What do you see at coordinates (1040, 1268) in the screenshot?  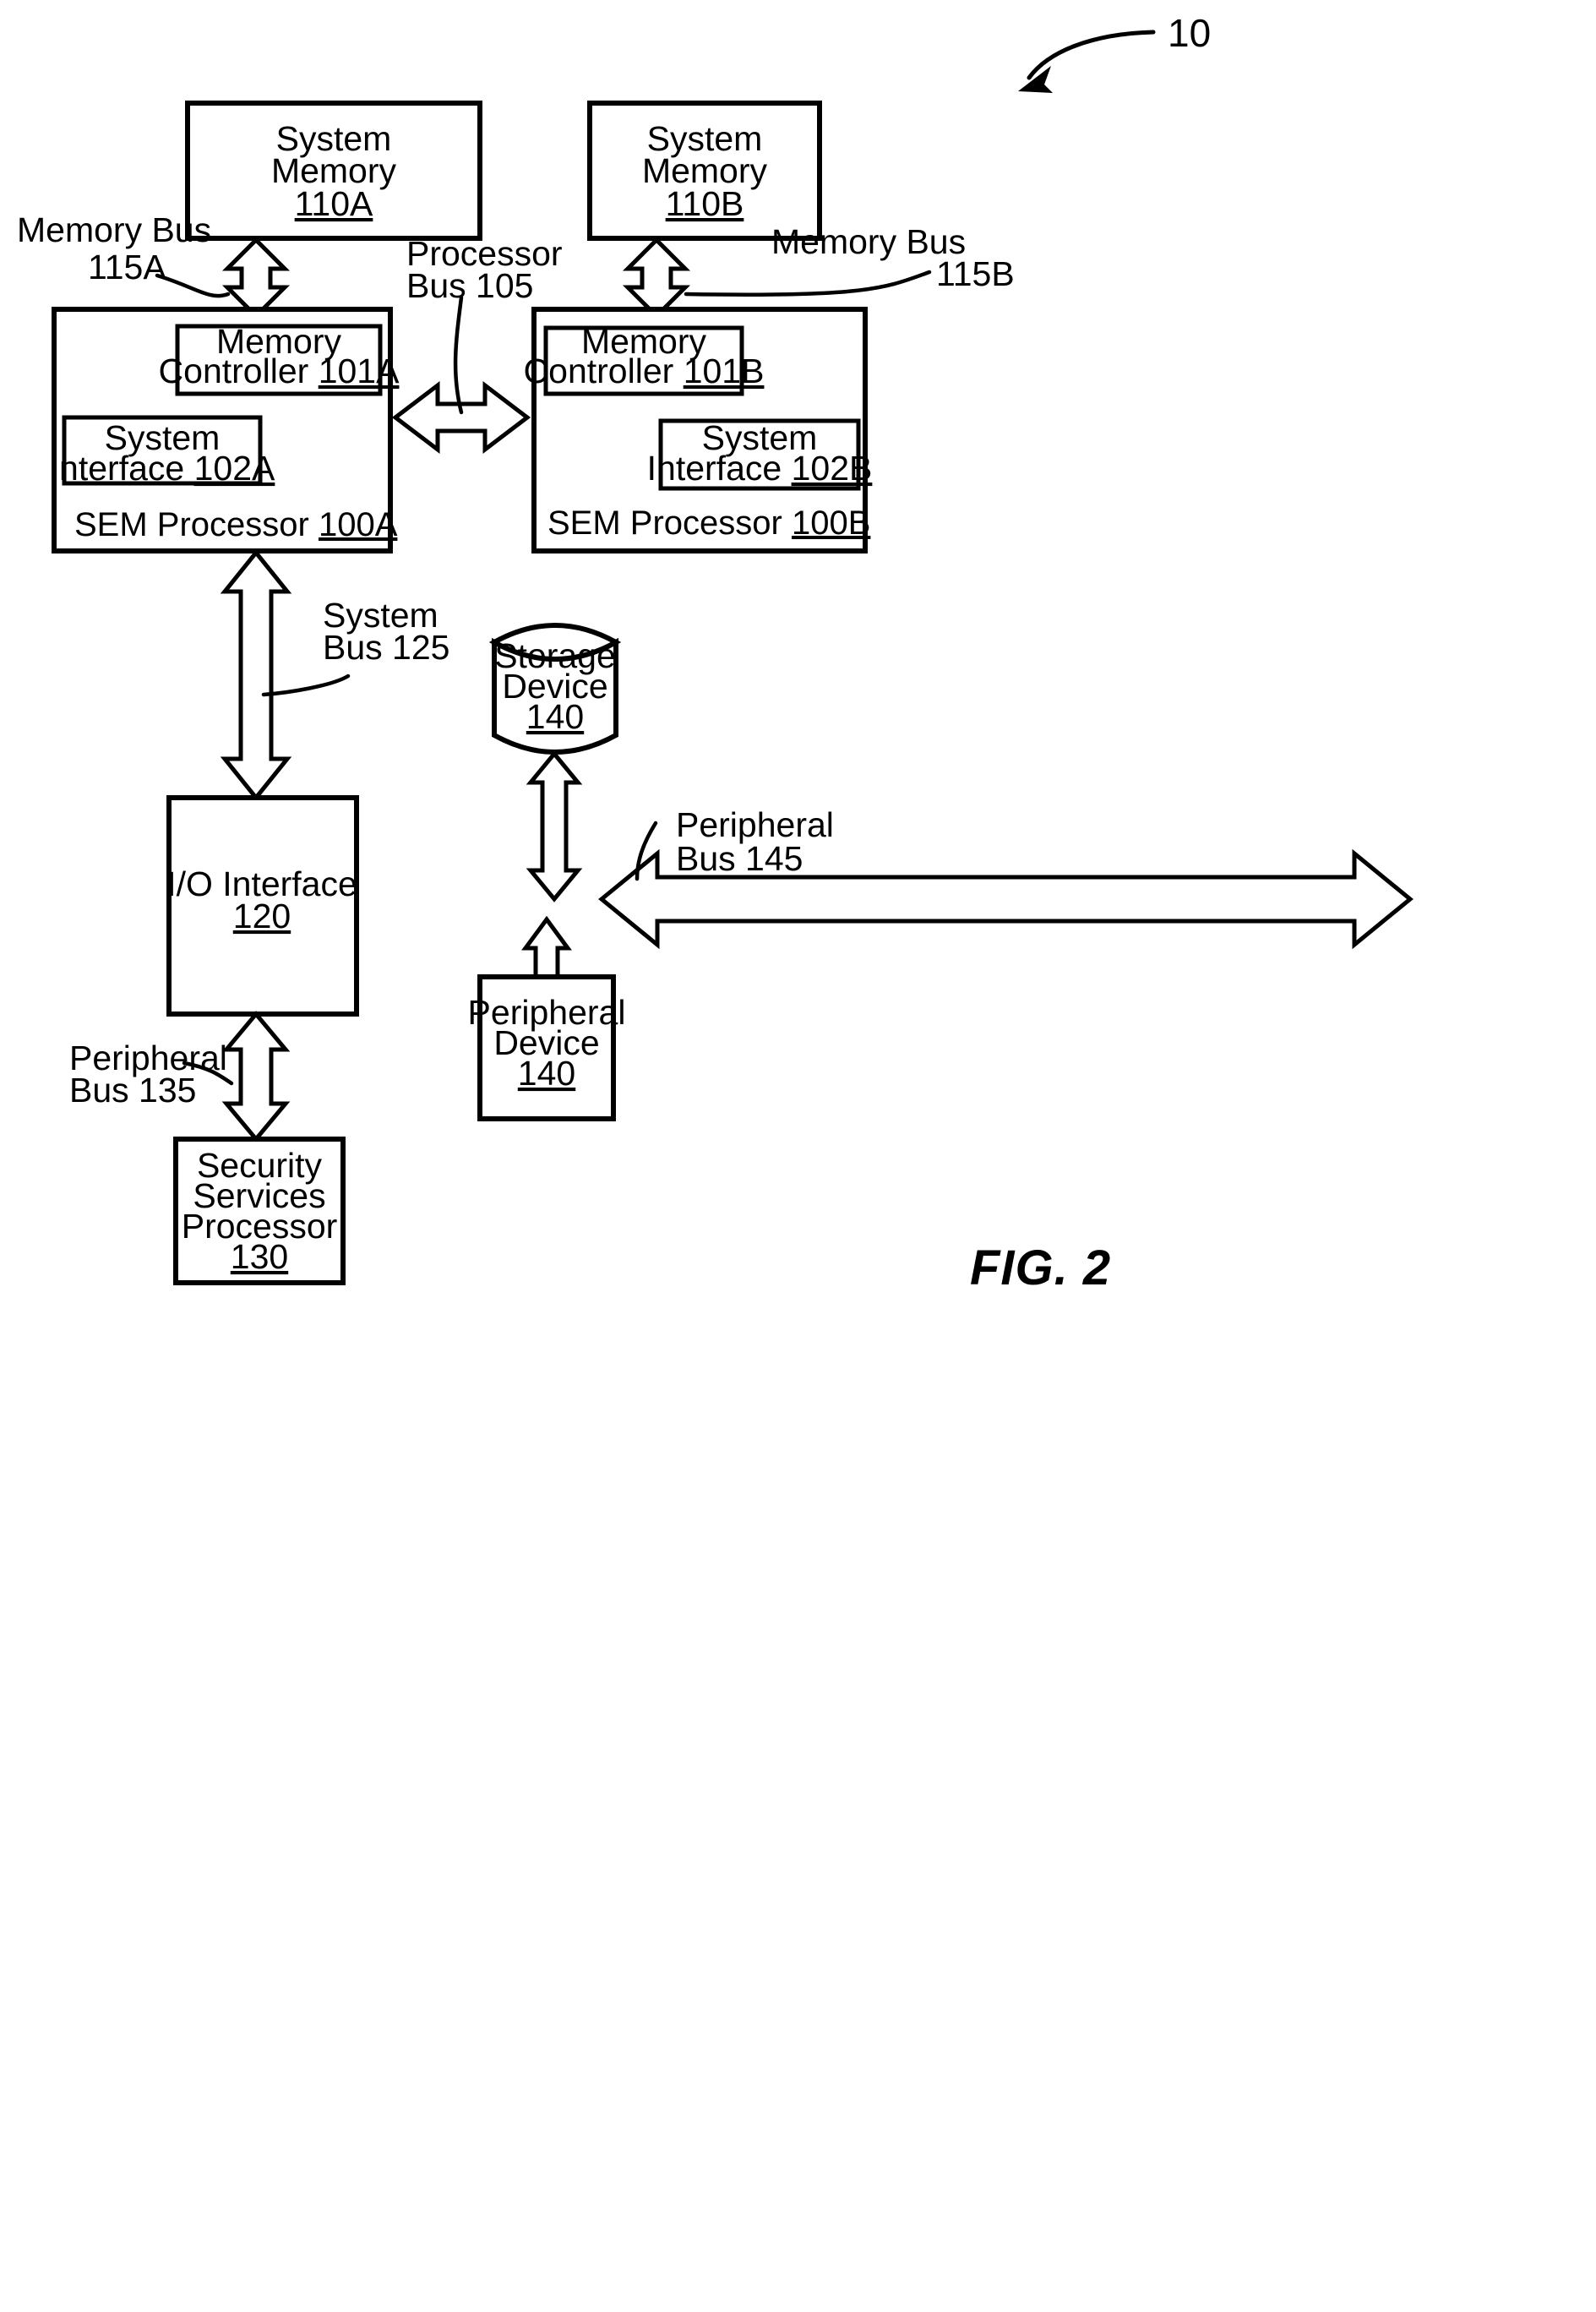 I see `figure-caption: FIG. 2` at bounding box center [1040, 1268].